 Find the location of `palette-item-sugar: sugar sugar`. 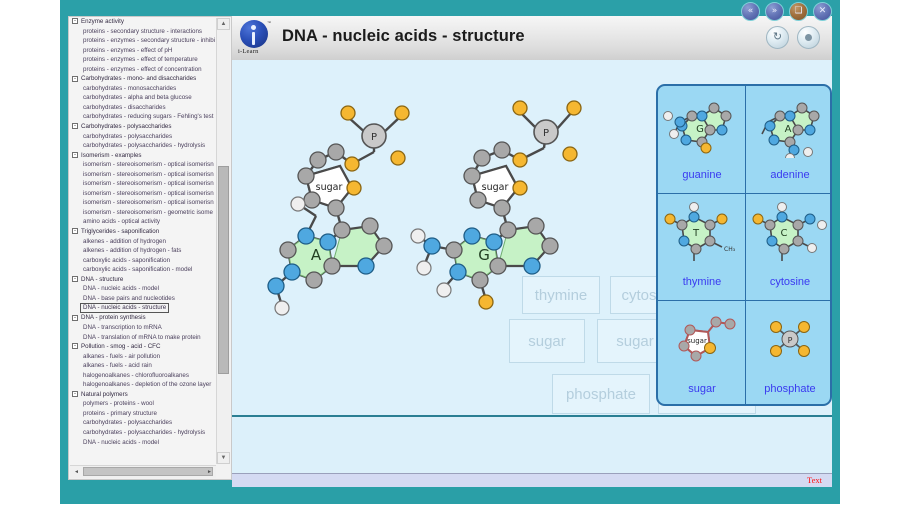

palette-item-sugar: sugar sugar is located at coordinates (702, 352).